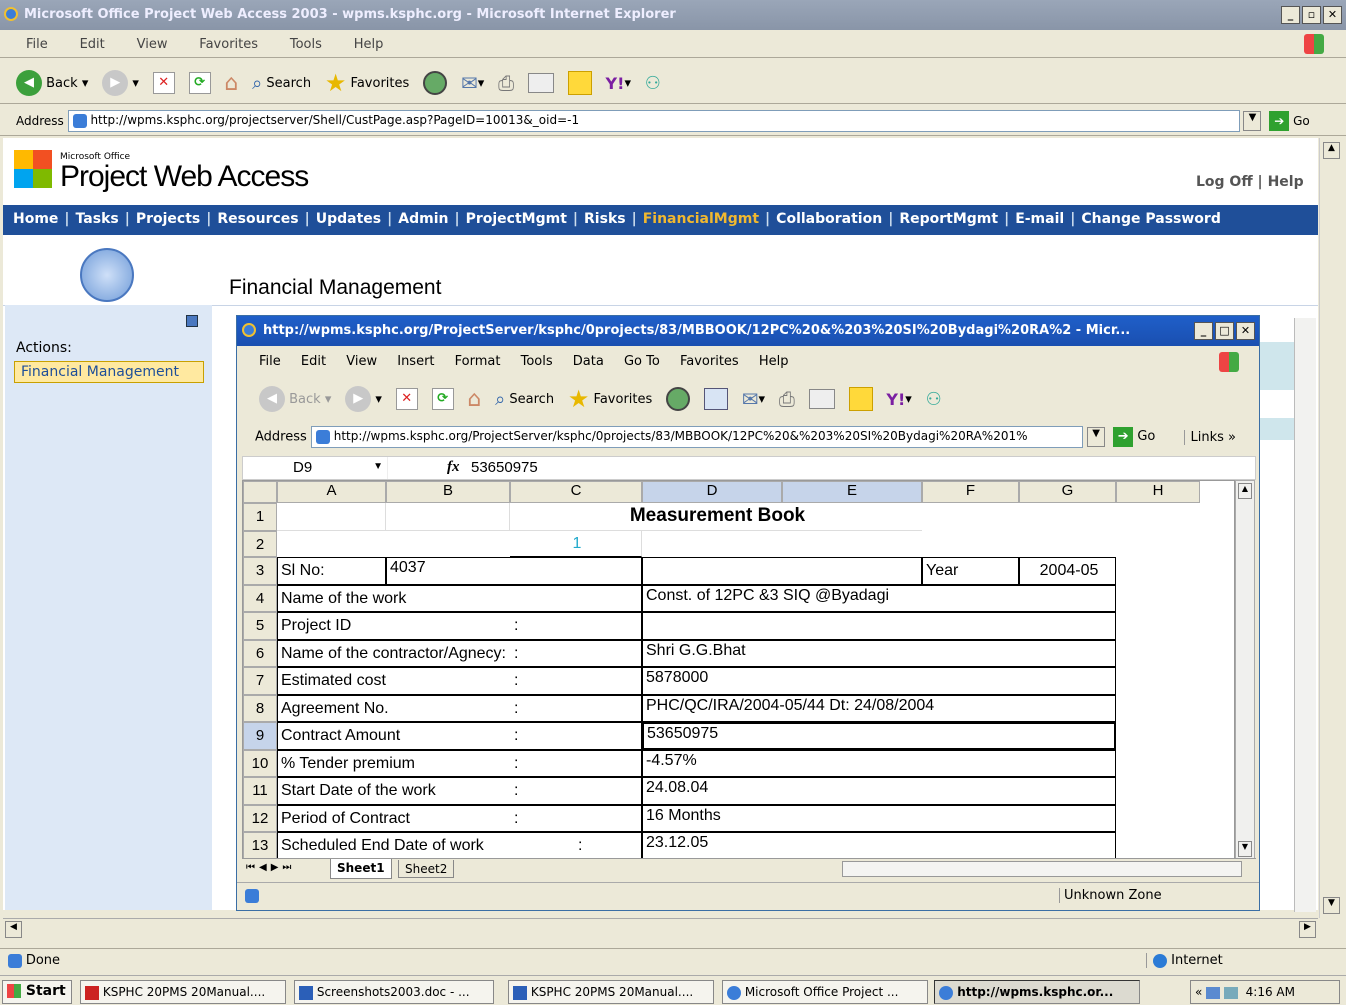 Image resolution: width=1346 pixels, height=1005 pixels. What do you see at coordinates (879, 763) in the screenshot?
I see `row-value-10: -4.57%` at bounding box center [879, 763].